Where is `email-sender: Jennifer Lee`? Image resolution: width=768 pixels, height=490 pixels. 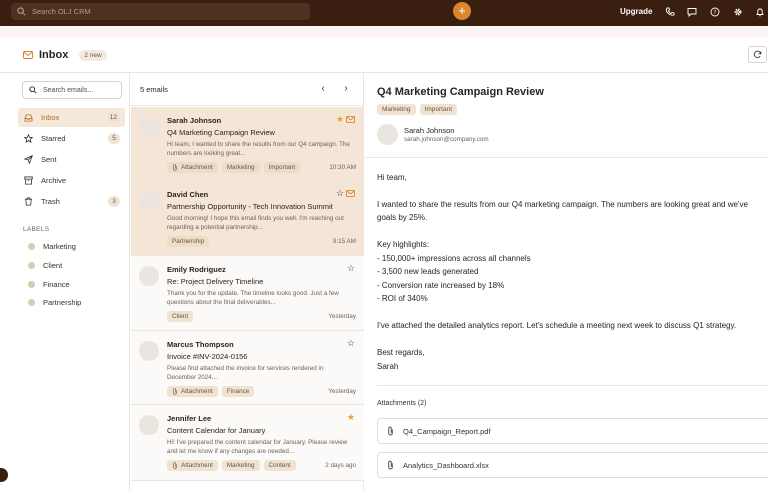
email-sender: Jennifer Lee is located at coordinates (189, 418).